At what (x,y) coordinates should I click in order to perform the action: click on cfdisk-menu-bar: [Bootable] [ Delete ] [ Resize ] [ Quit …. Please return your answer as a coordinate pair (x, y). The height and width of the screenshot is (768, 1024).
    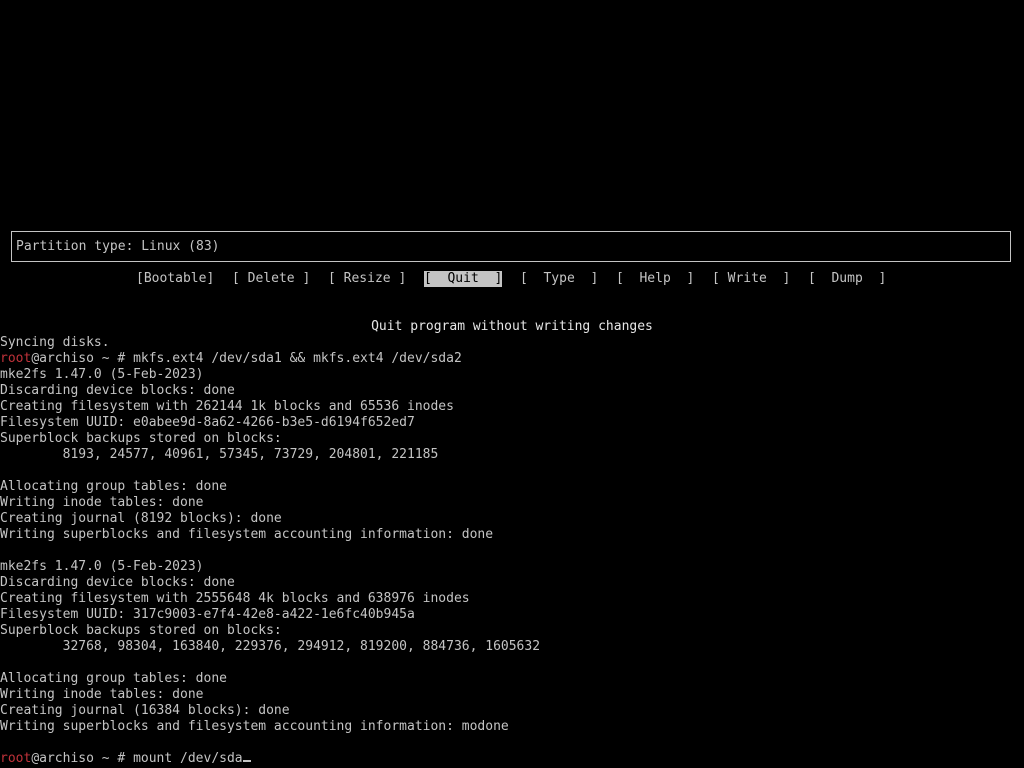
    Looking at the image, I should click on (512, 279).